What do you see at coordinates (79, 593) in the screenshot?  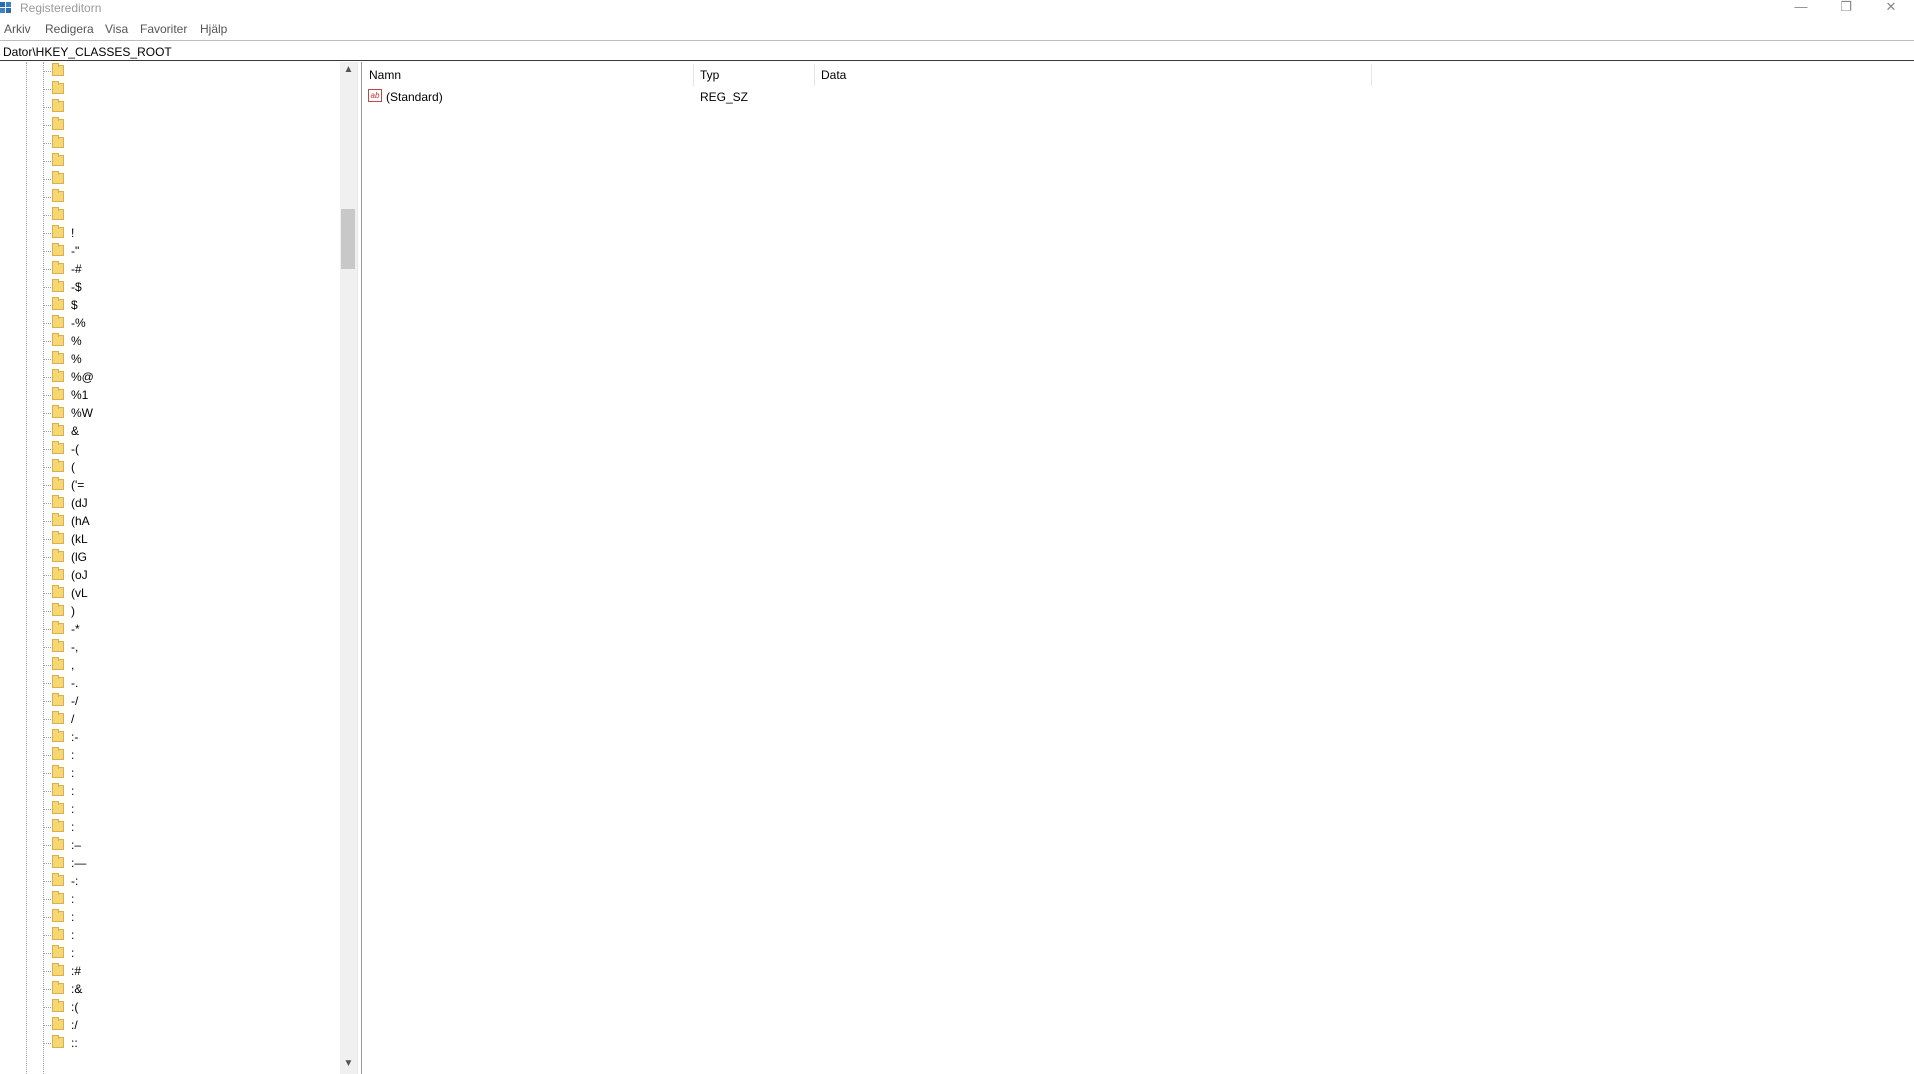 I see `tree-item-label: (vL` at bounding box center [79, 593].